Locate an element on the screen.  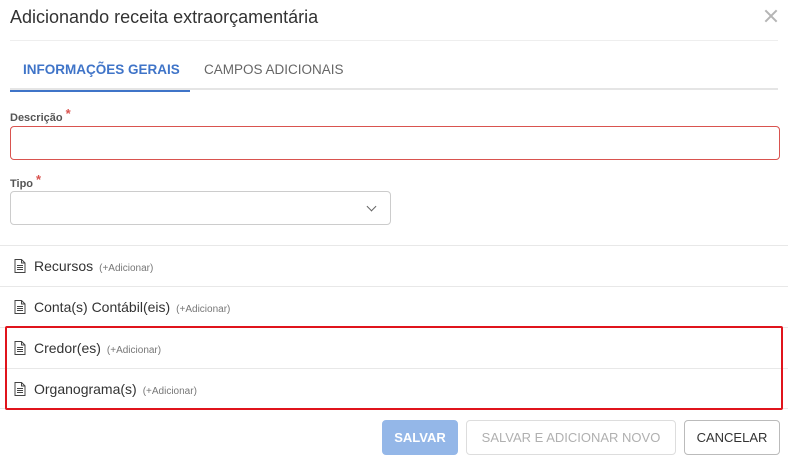
cancel-button: CANCELAR is located at coordinates (732, 437).